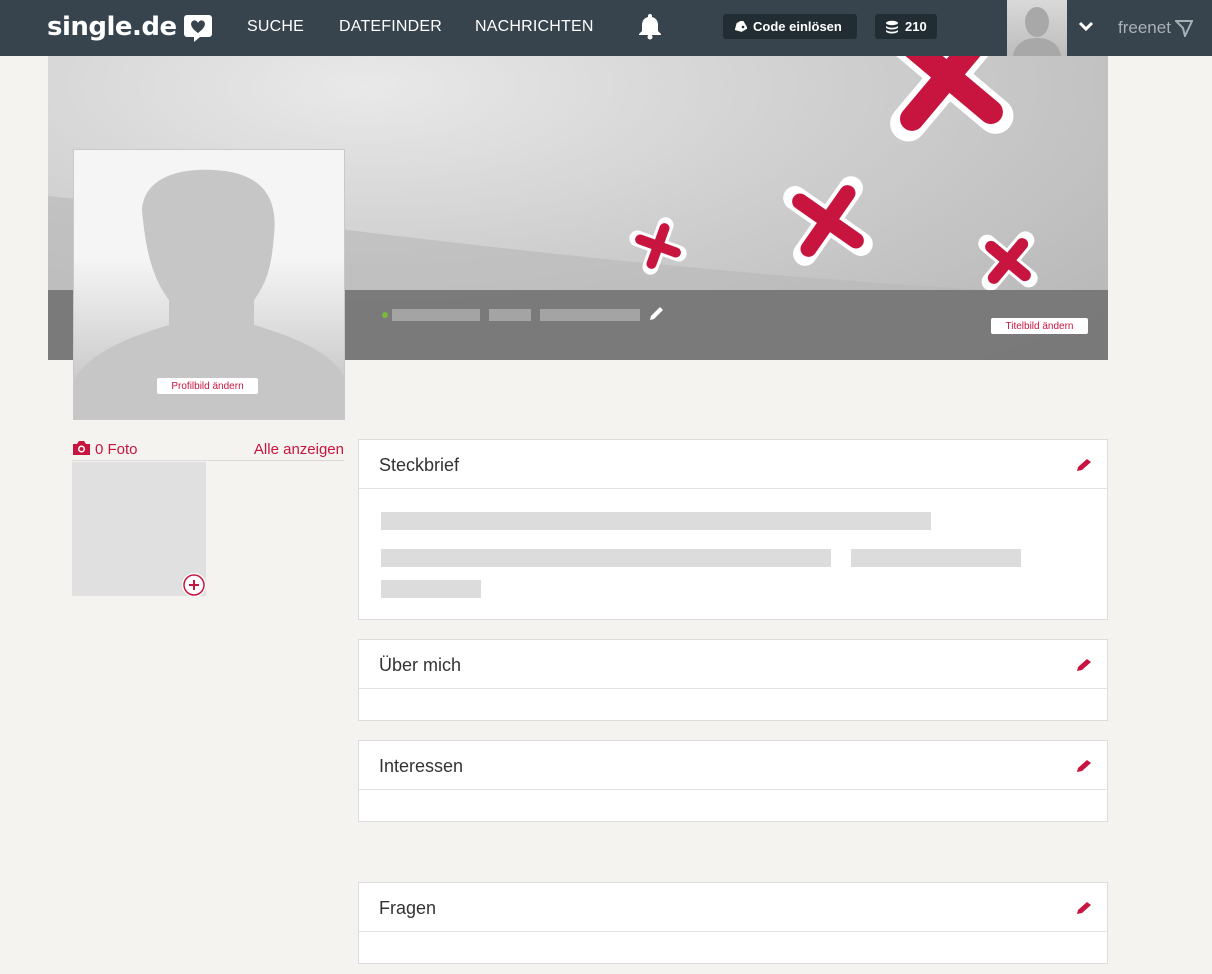 This screenshot has height=974, width=1212. Describe the element at coordinates (421, 766) in the screenshot. I see `section-title: Interessen` at that location.